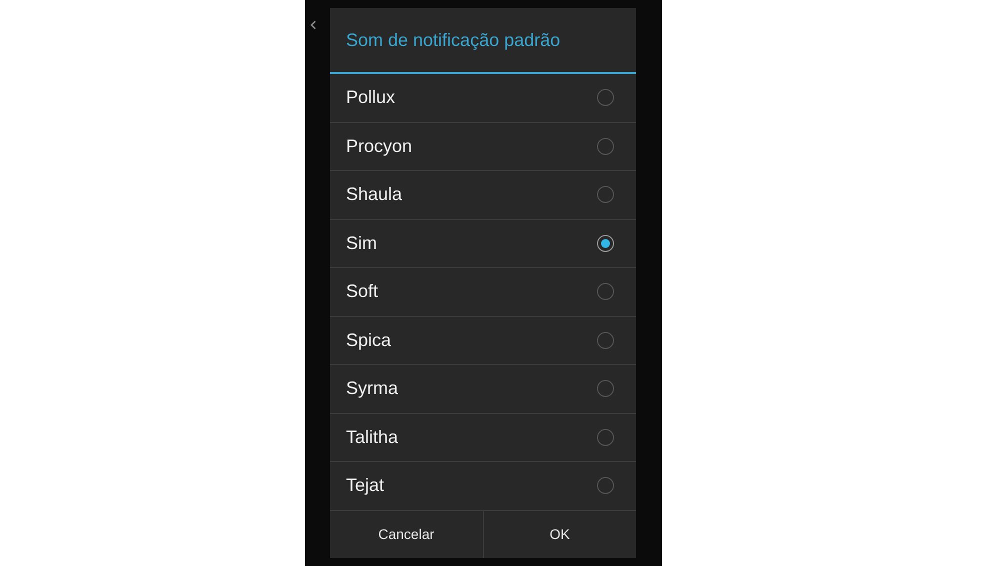  What do you see at coordinates (483, 244) in the screenshot?
I see `list-item: Sim` at bounding box center [483, 244].